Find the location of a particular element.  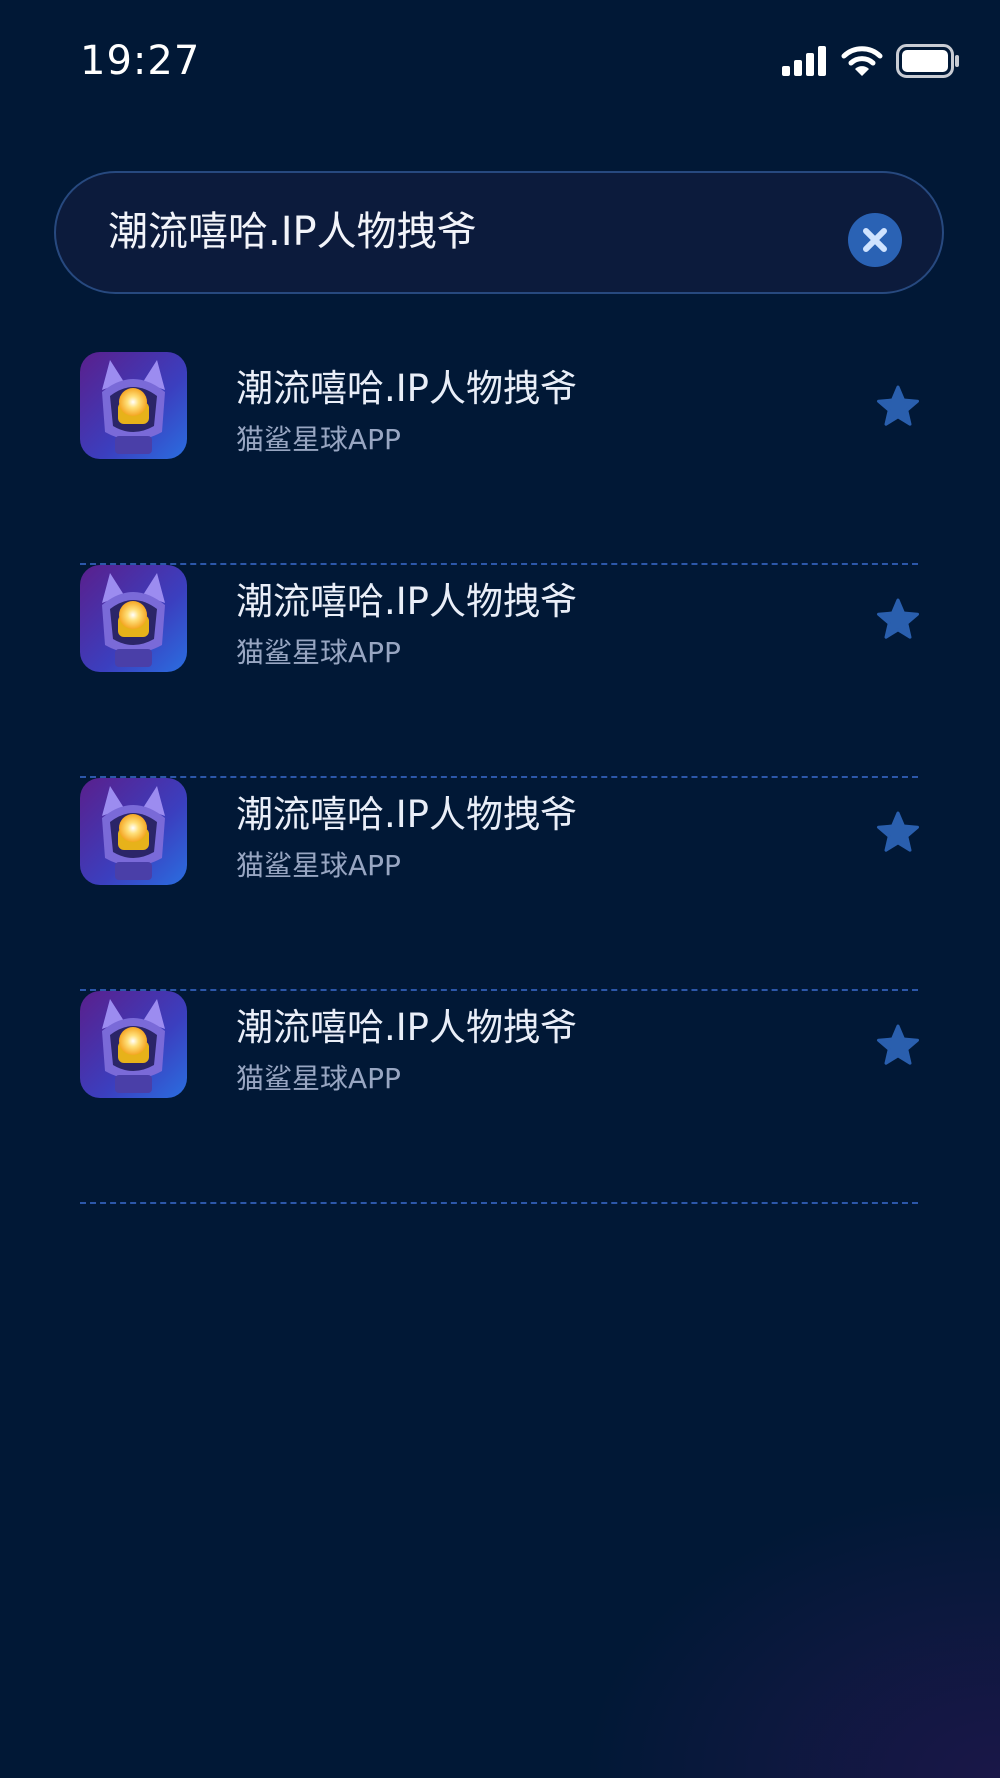

status-time: 19:27 is located at coordinates (140, 61).